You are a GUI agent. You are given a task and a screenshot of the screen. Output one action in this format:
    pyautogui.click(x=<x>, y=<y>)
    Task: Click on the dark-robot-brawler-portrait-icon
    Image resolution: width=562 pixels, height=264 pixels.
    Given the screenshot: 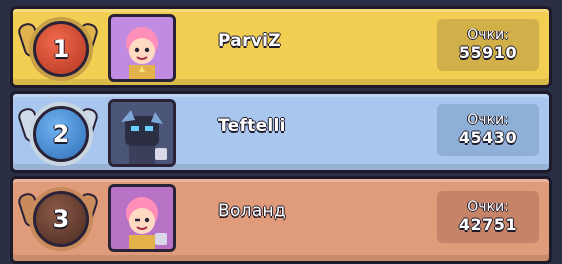 What is the action you would take?
    pyautogui.click(x=142, y=133)
    